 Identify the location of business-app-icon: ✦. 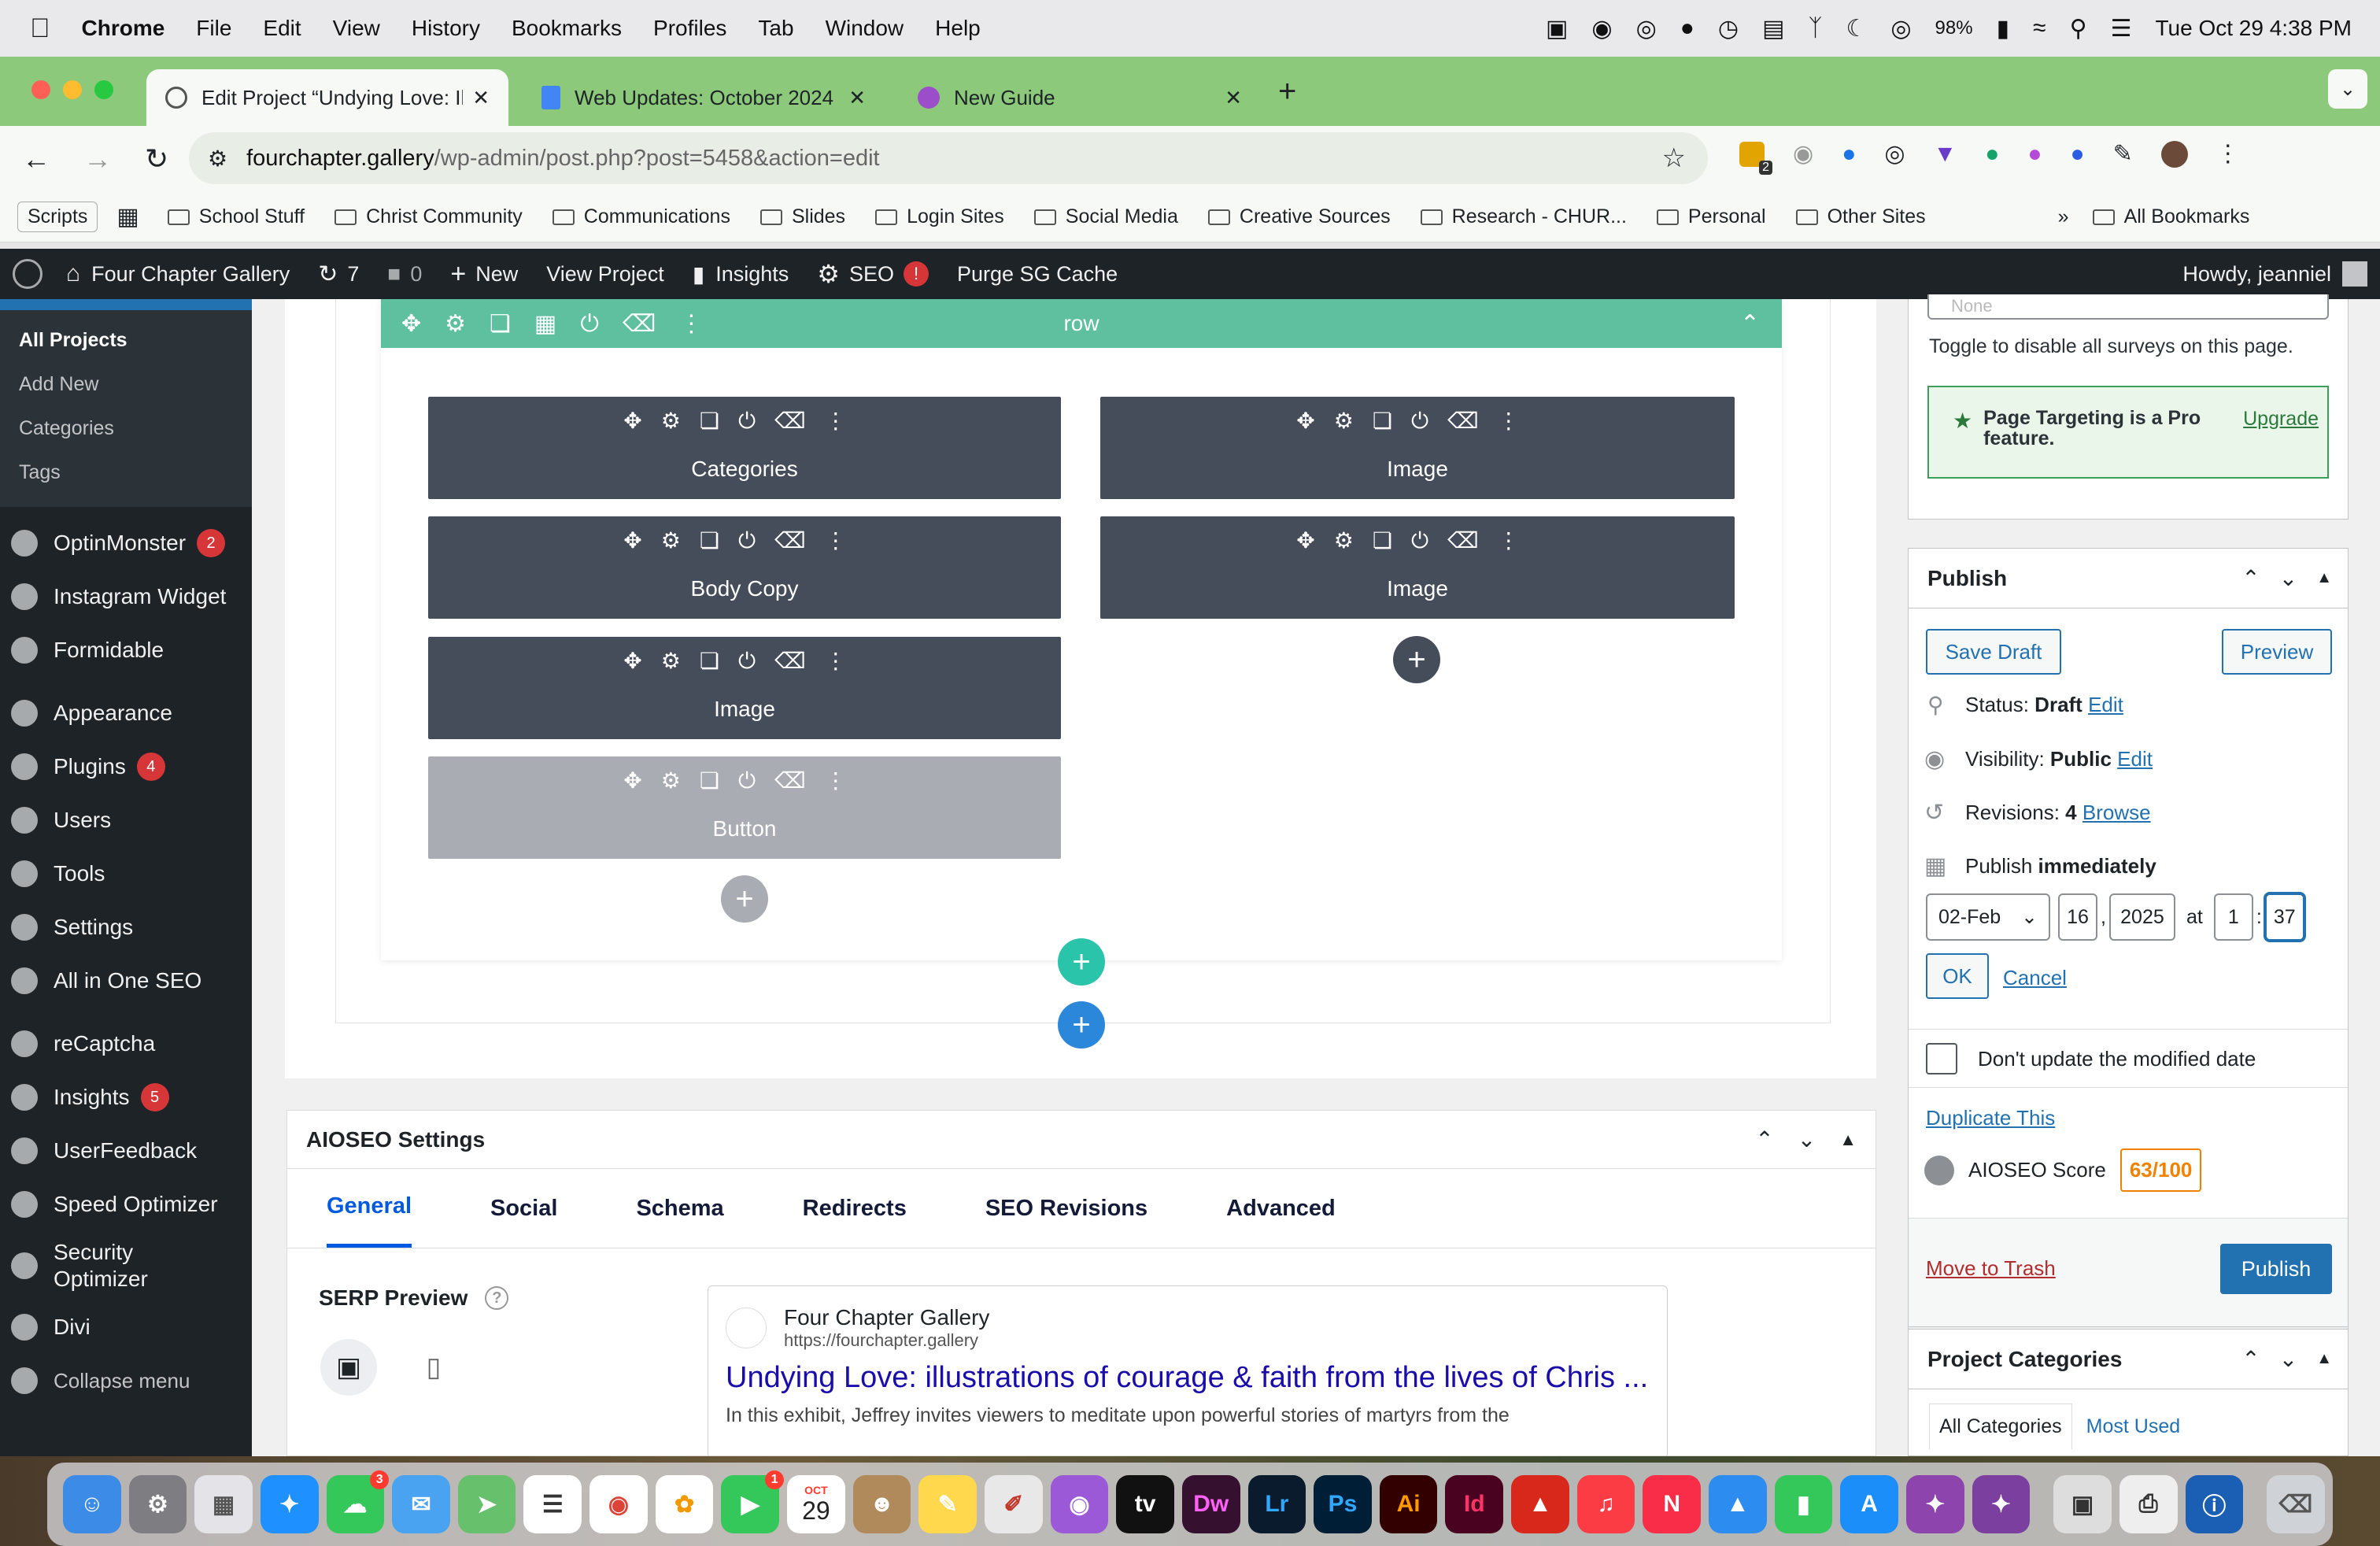
(2001, 1504).